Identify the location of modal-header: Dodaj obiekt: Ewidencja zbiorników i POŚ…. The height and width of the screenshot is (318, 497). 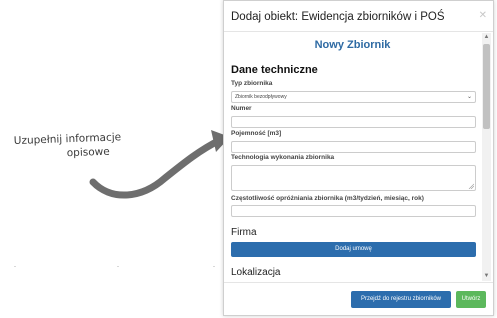
(358, 16).